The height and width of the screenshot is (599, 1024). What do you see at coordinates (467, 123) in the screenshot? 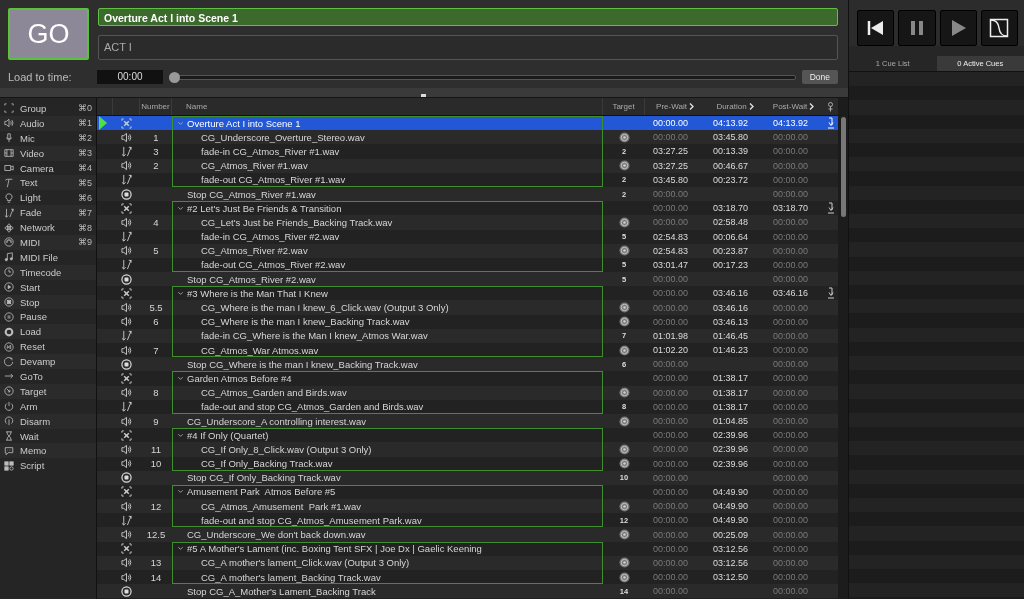
I see `cue-row: Overture Act I into Scene 1 00:00.00 04:13.92 04:13.92` at bounding box center [467, 123].